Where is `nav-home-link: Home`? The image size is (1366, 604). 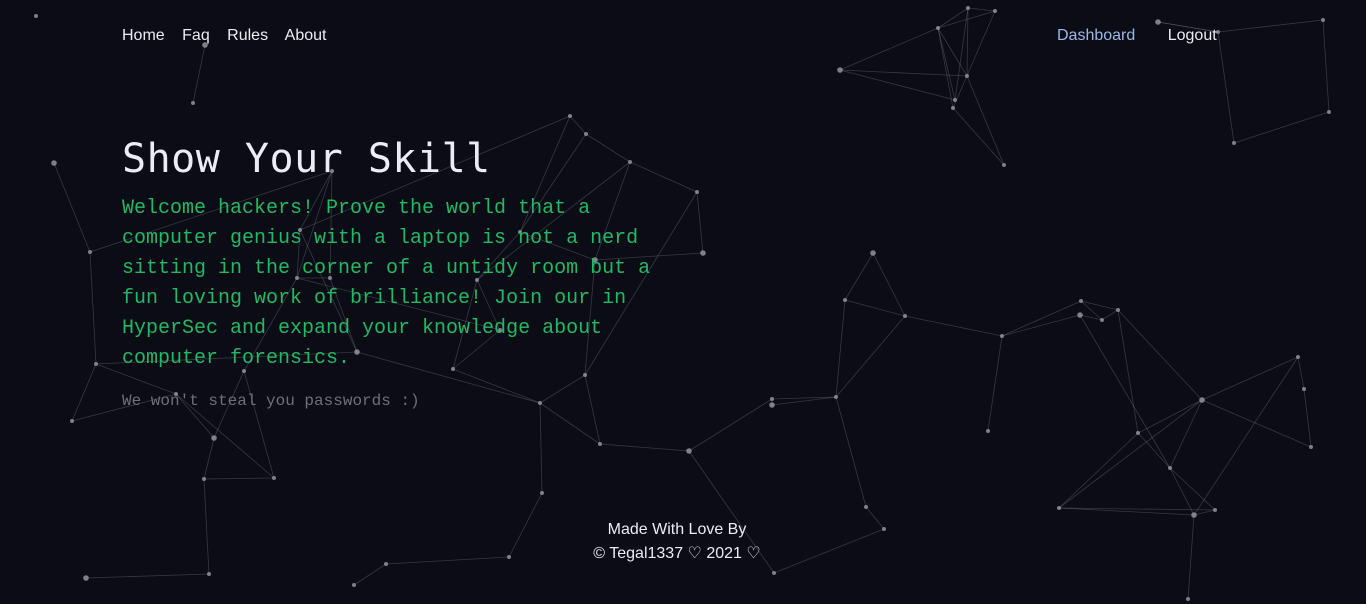 nav-home-link: Home is located at coordinates (143, 35).